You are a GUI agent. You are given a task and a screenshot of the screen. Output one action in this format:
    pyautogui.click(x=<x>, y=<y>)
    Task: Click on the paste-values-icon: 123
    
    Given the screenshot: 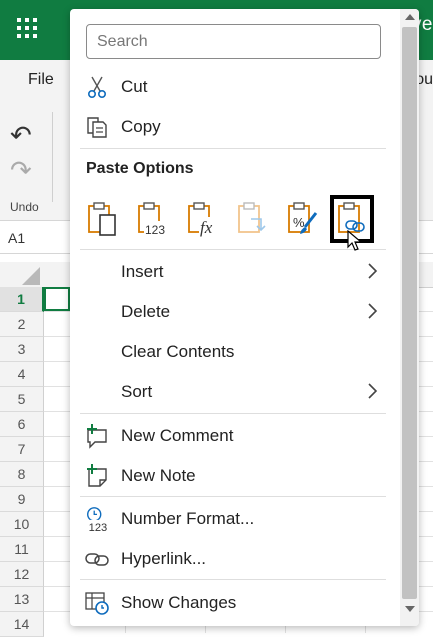 What is the action you would take?
    pyautogui.click(x=153, y=219)
    